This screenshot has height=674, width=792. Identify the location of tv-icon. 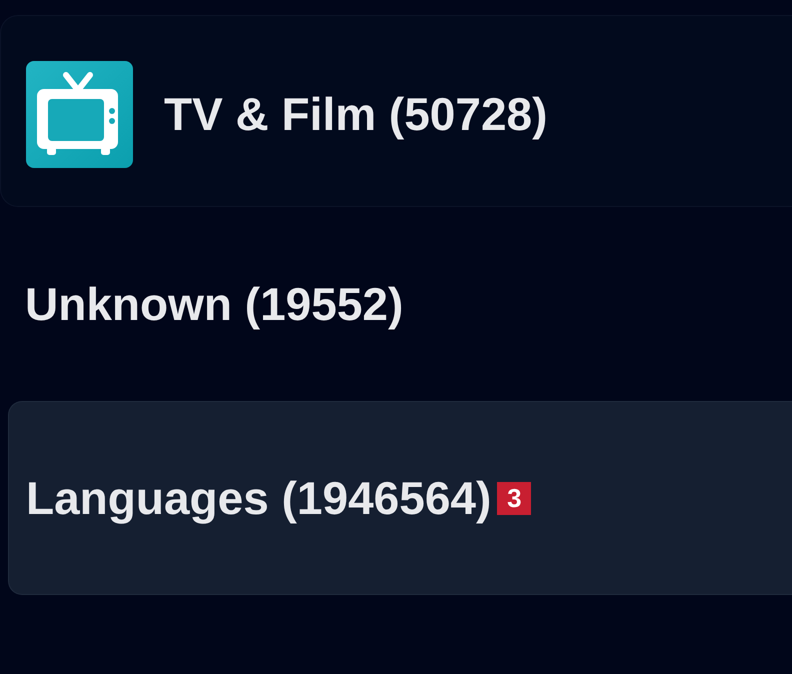
(79, 114).